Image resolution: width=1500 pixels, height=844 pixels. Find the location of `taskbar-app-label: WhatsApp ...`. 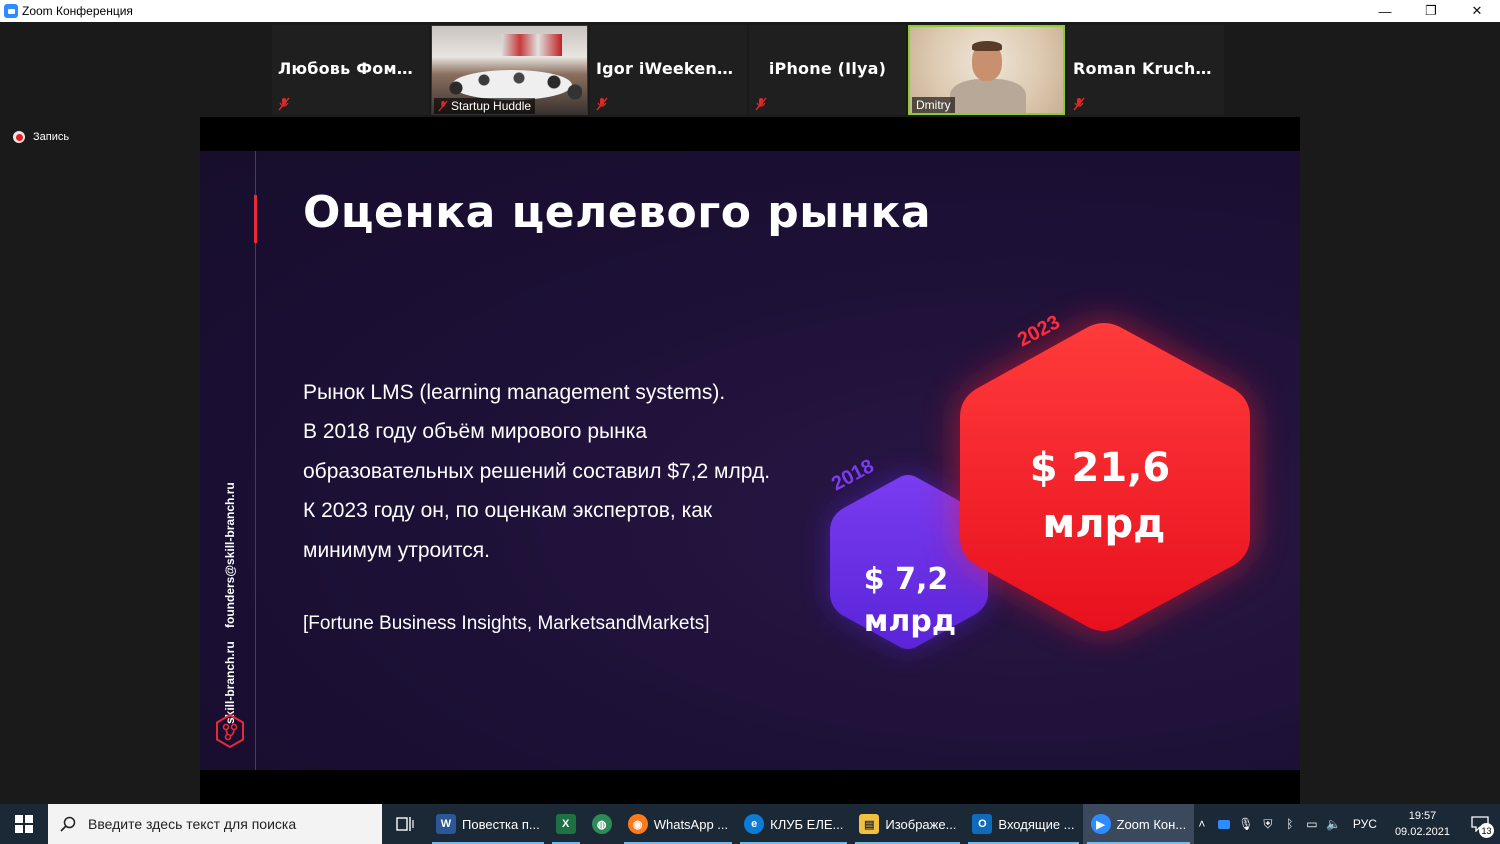

taskbar-app-label: WhatsApp ... is located at coordinates (691, 824).